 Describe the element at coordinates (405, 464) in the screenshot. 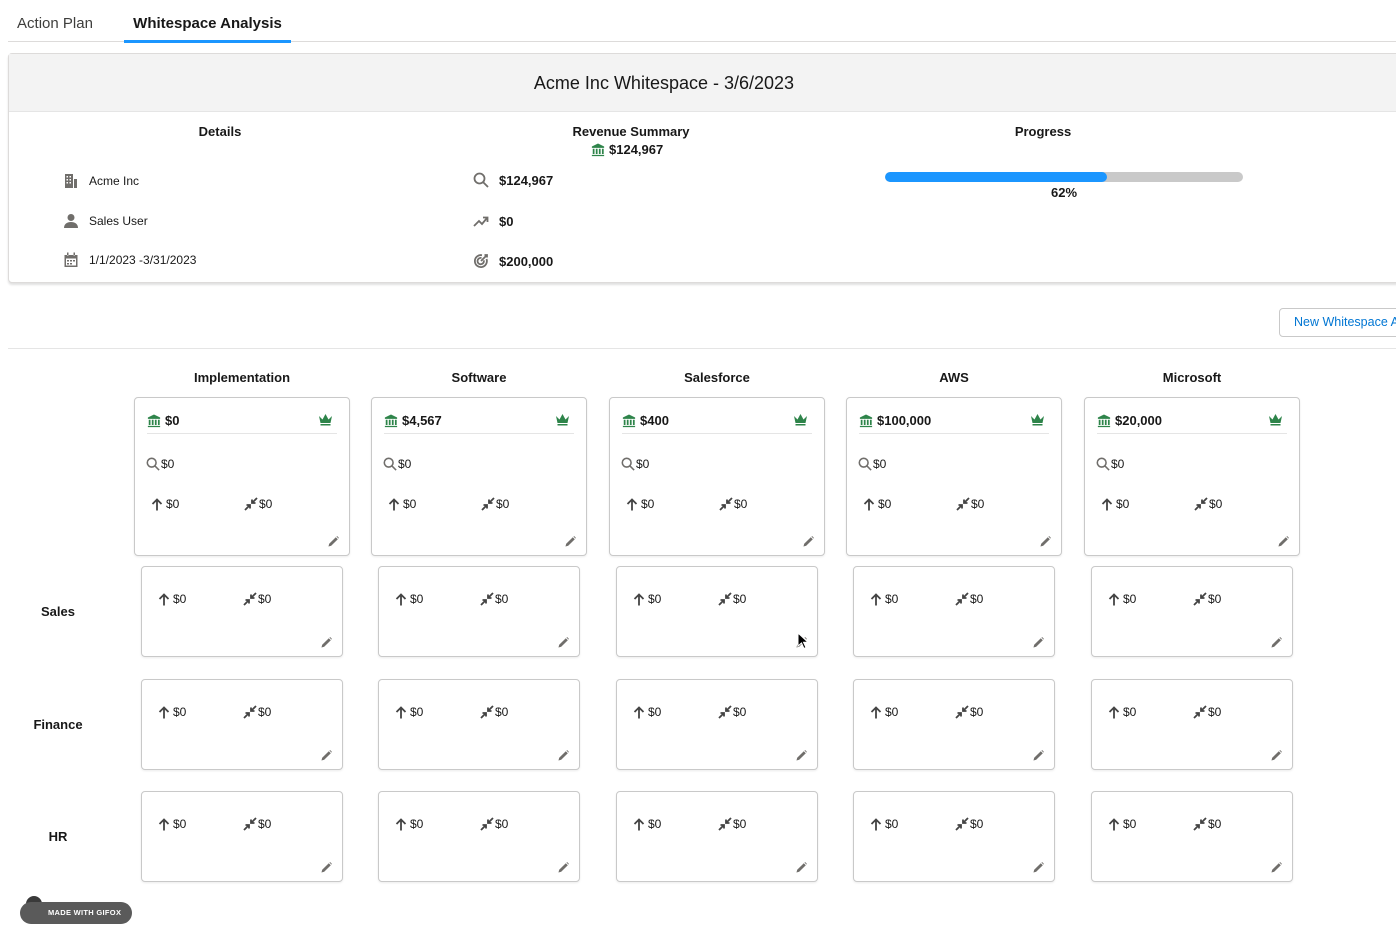

I see `product-pipeline-value: $0` at that location.